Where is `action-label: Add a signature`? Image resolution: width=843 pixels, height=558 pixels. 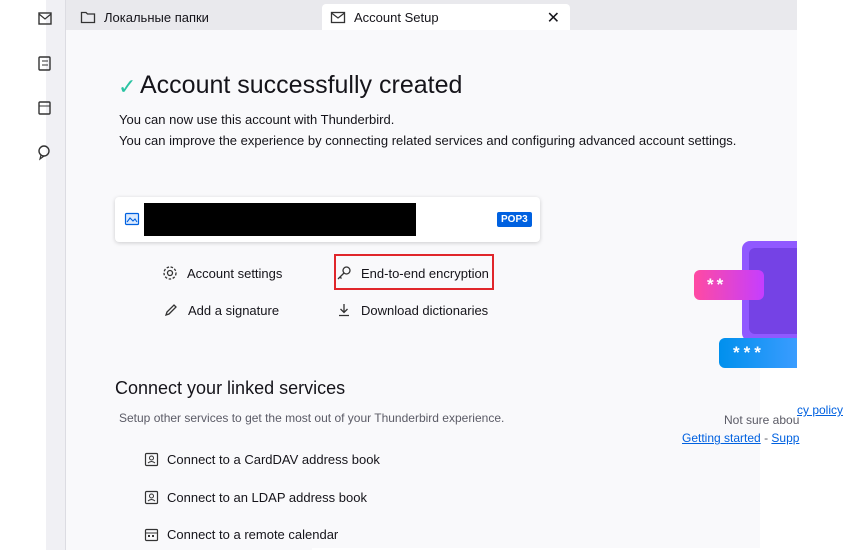
action-label: Add a signature is located at coordinates (234, 310).